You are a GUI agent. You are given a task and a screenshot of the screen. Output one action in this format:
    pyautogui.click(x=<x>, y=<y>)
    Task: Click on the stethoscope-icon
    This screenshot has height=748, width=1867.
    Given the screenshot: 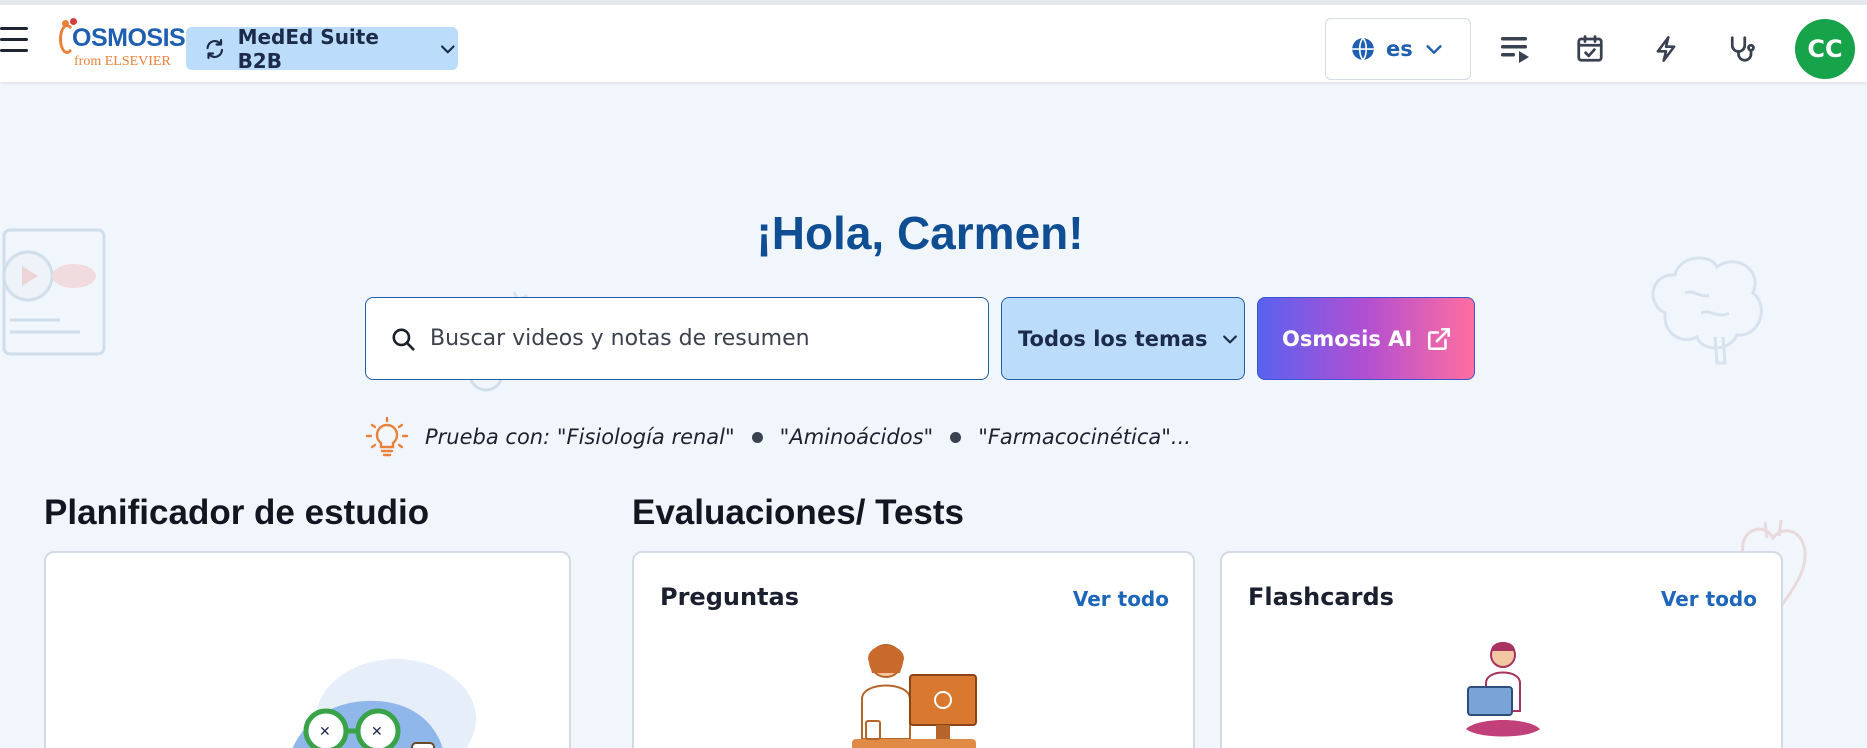 What is the action you would take?
    pyautogui.click(x=1741, y=49)
    